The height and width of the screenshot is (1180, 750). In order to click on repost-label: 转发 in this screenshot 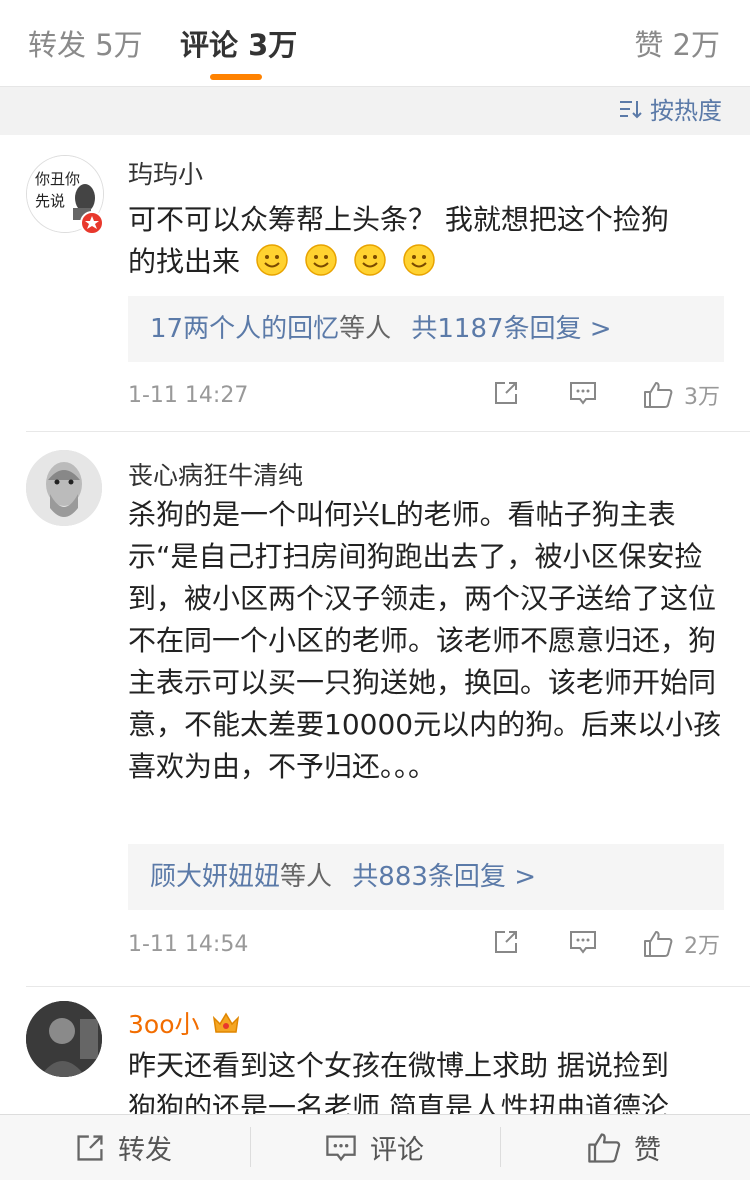, I will do `click(145, 1150)`.